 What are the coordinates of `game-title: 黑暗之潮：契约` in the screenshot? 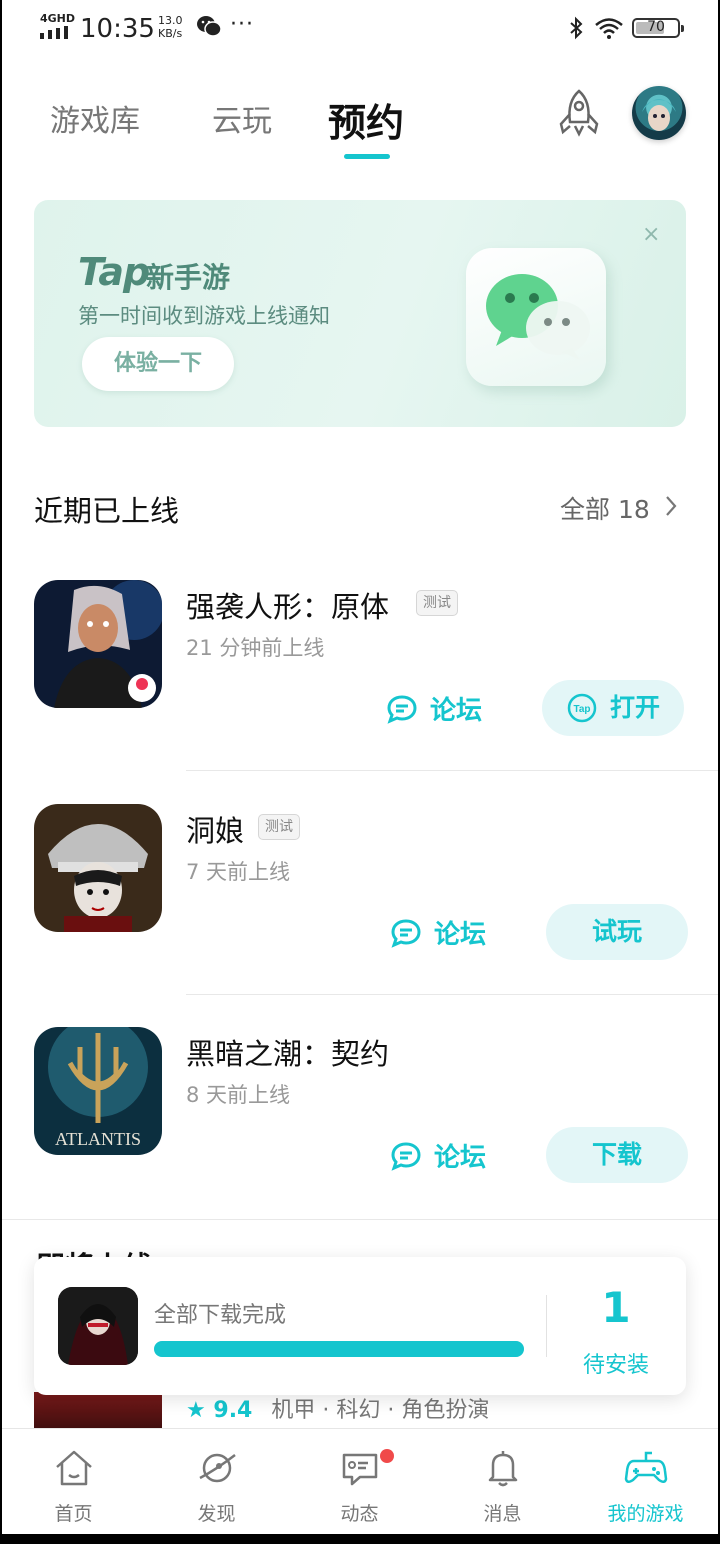 It's located at (287, 1052).